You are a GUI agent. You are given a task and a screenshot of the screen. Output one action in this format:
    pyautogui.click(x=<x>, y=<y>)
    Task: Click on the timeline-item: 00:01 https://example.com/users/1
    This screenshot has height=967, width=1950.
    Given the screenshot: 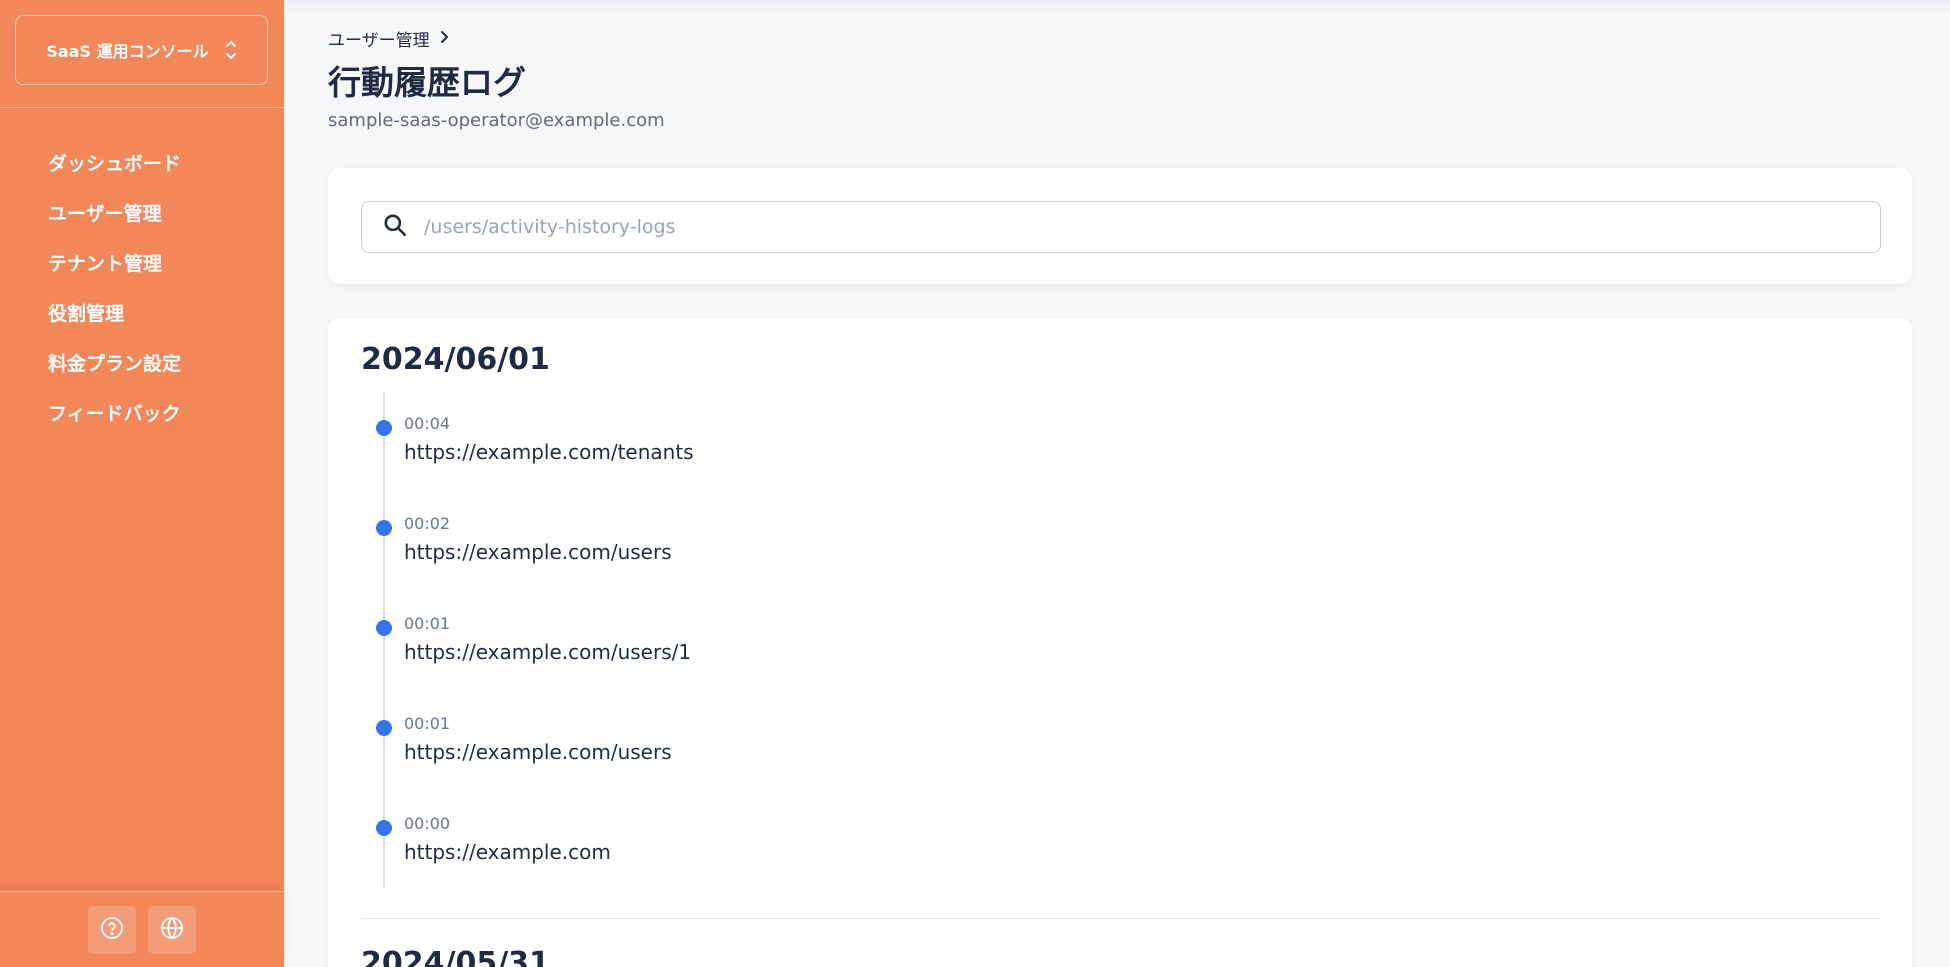 What is the action you would take?
    pyautogui.click(x=1061, y=632)
    